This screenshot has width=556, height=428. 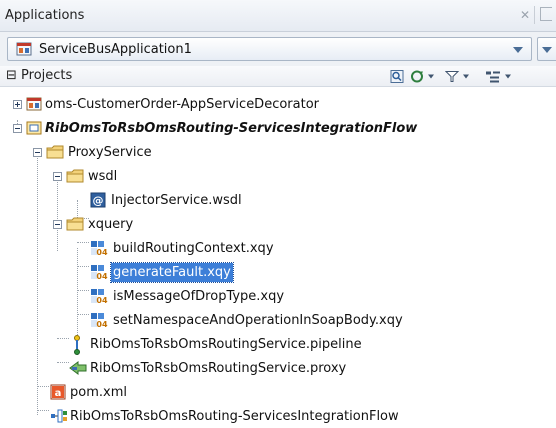 I want to click on tree-item-label: oms-CustomerOrder-AppServiceDecorator, so click(x=182, y=104).